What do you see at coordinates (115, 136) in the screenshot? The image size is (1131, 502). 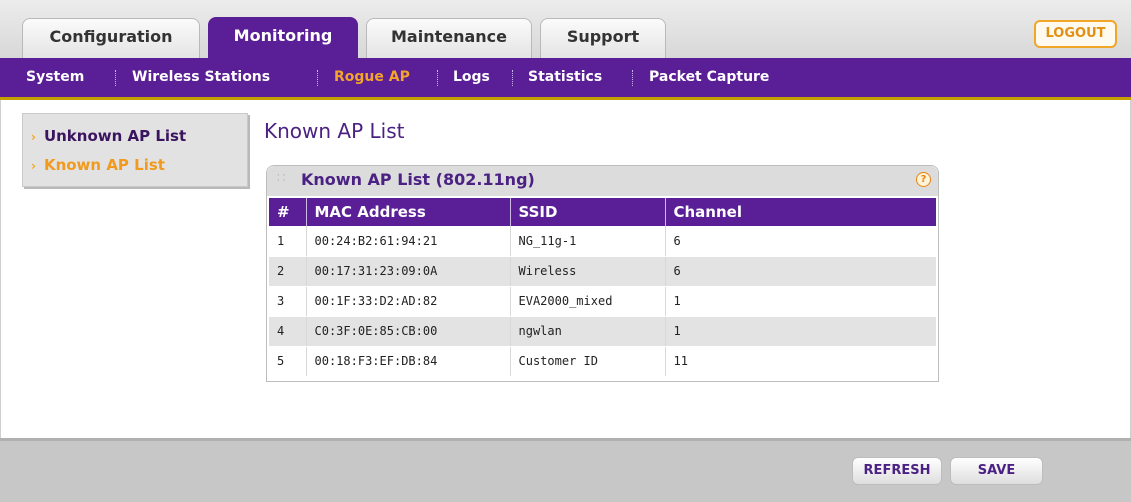 I see `side-link-label: Unknown AP List` at bounding box center [115, 136].